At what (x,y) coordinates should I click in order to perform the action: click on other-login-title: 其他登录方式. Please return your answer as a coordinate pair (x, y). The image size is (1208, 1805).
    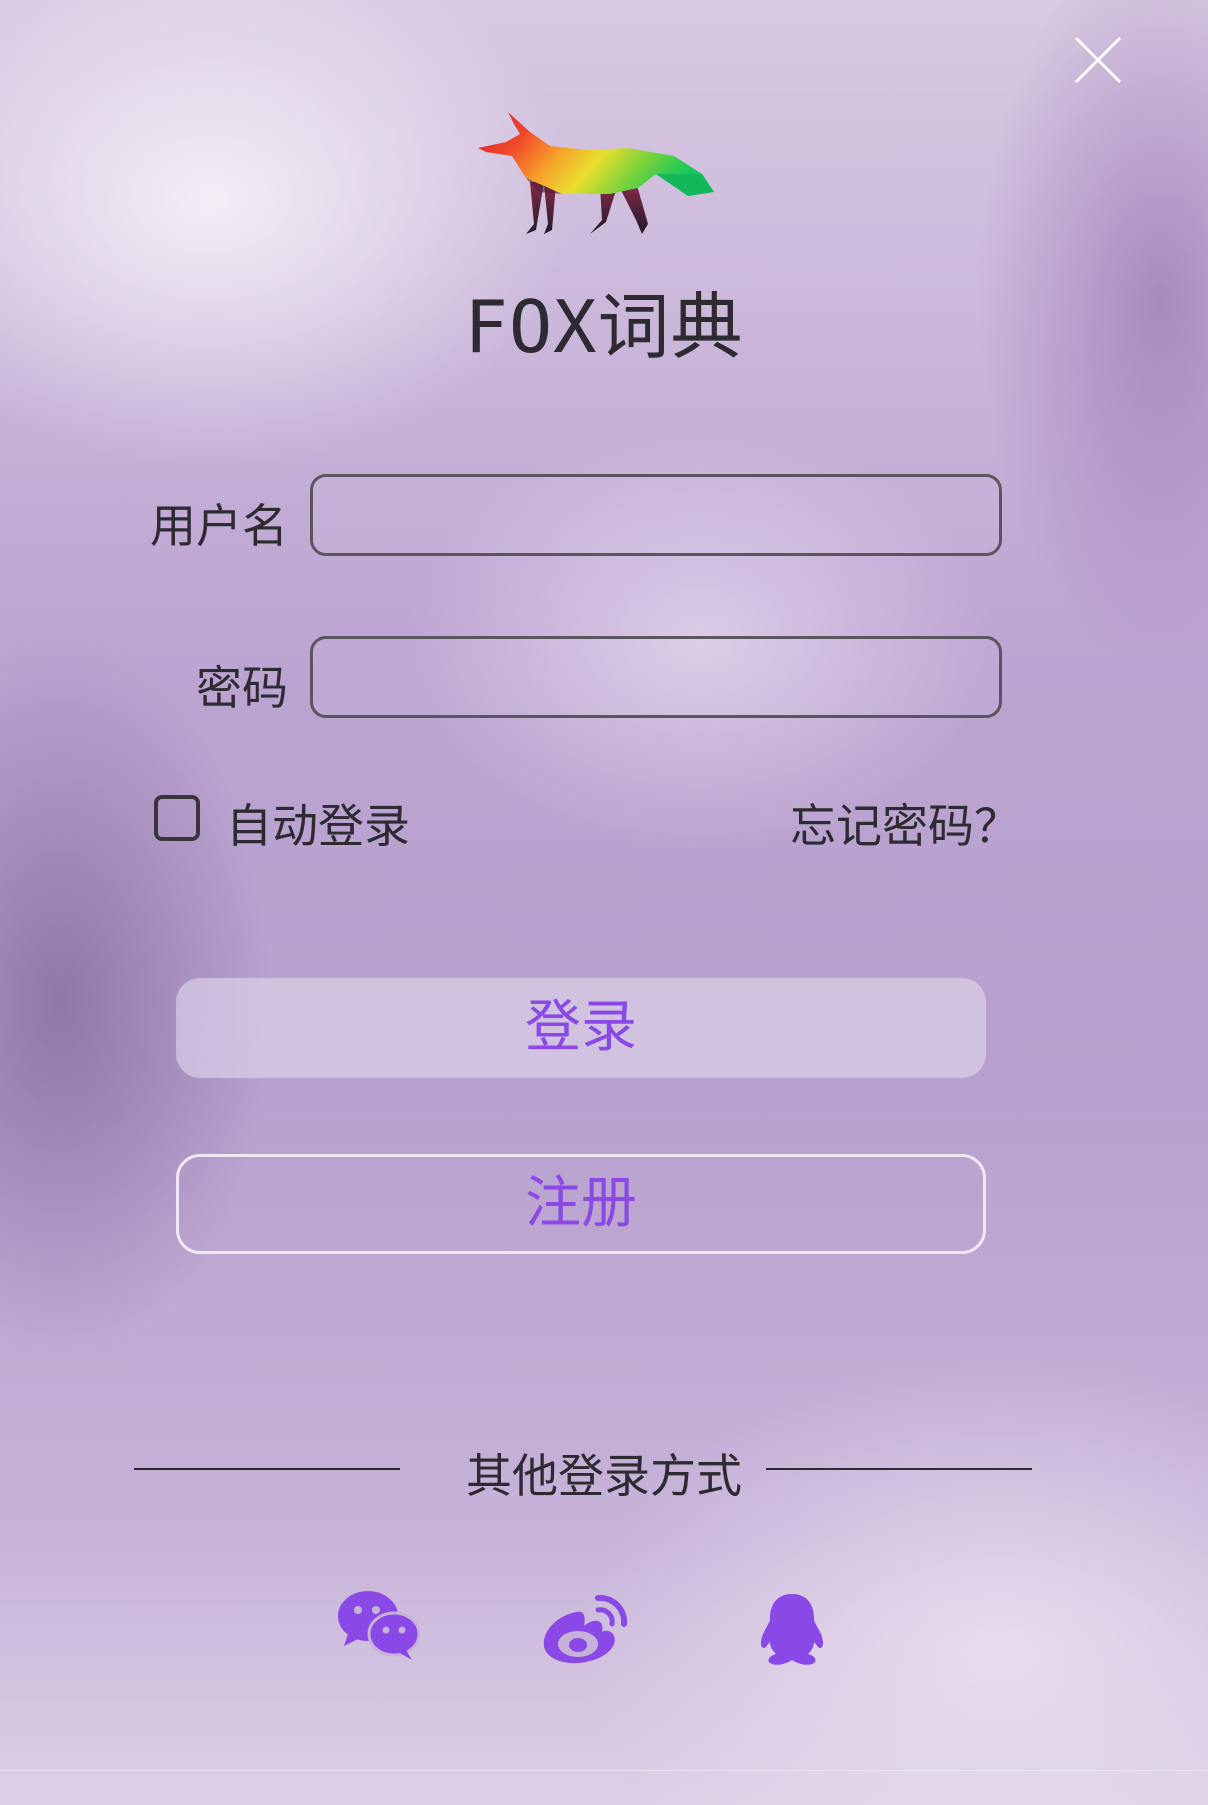
    Looking at the image, I should click on (604, 1476).